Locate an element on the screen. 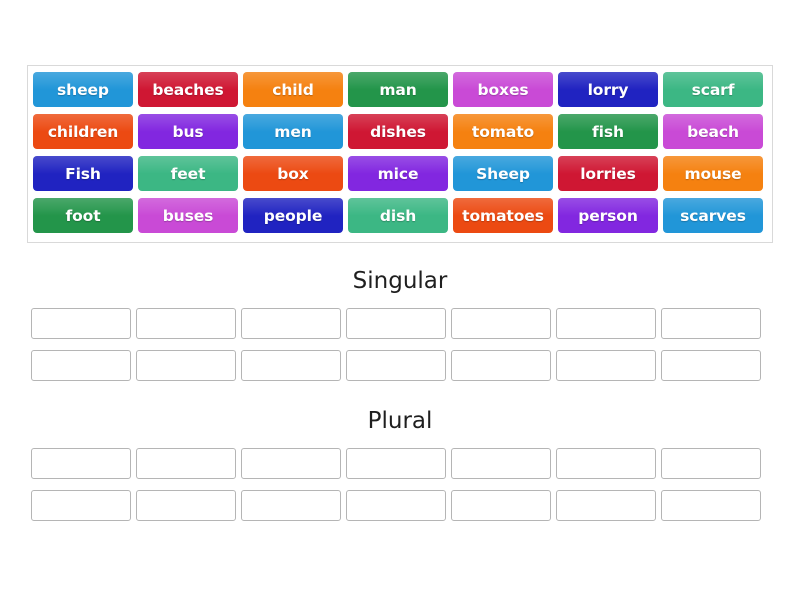 The width and height of the screenshot is (800, 600). word-tile: scarf is located at coordinates (713, 89).